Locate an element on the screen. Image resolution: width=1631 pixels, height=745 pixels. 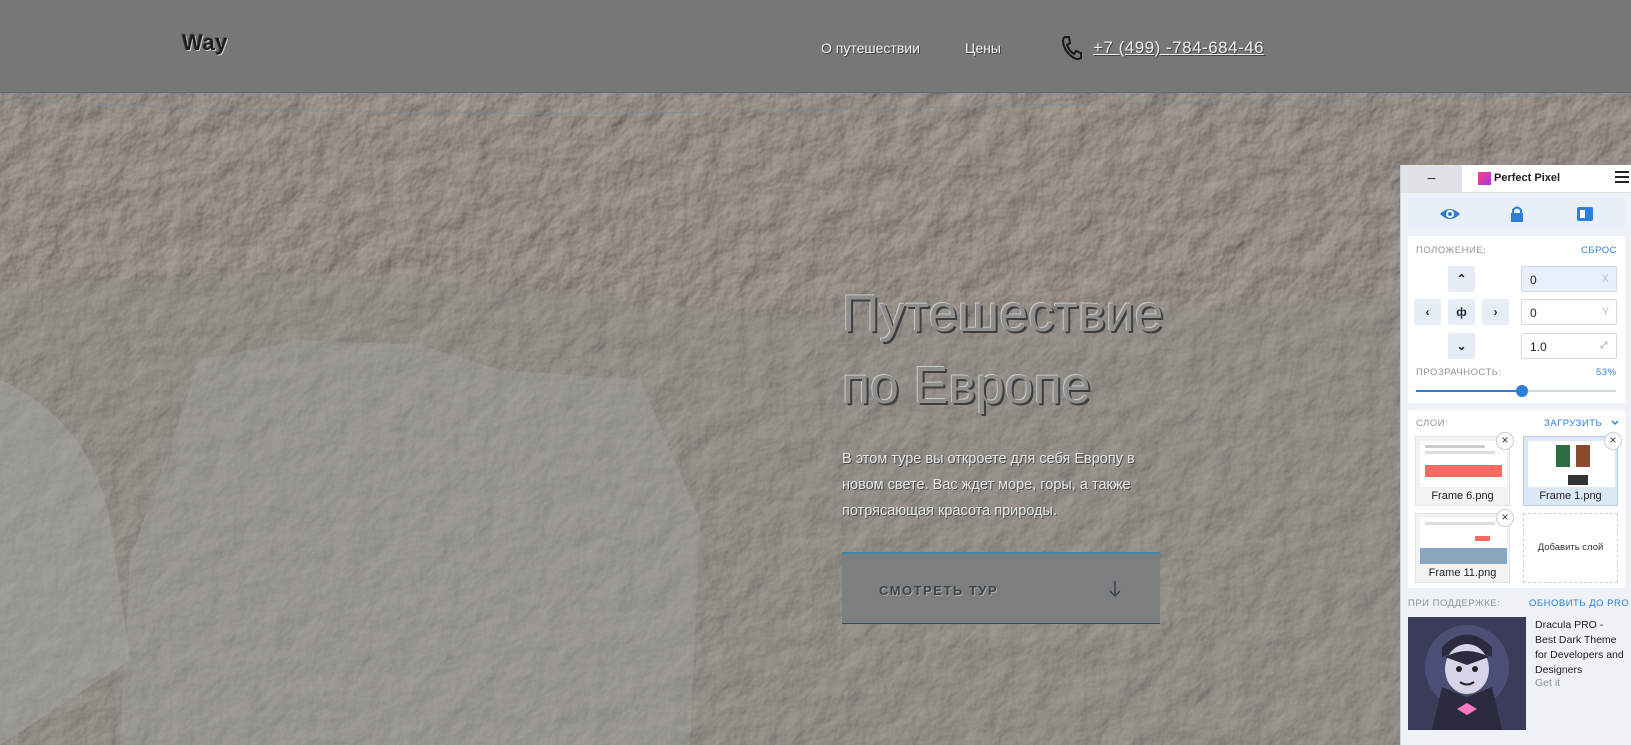
chevron-down-icon is located at coordinates (1615, 423).